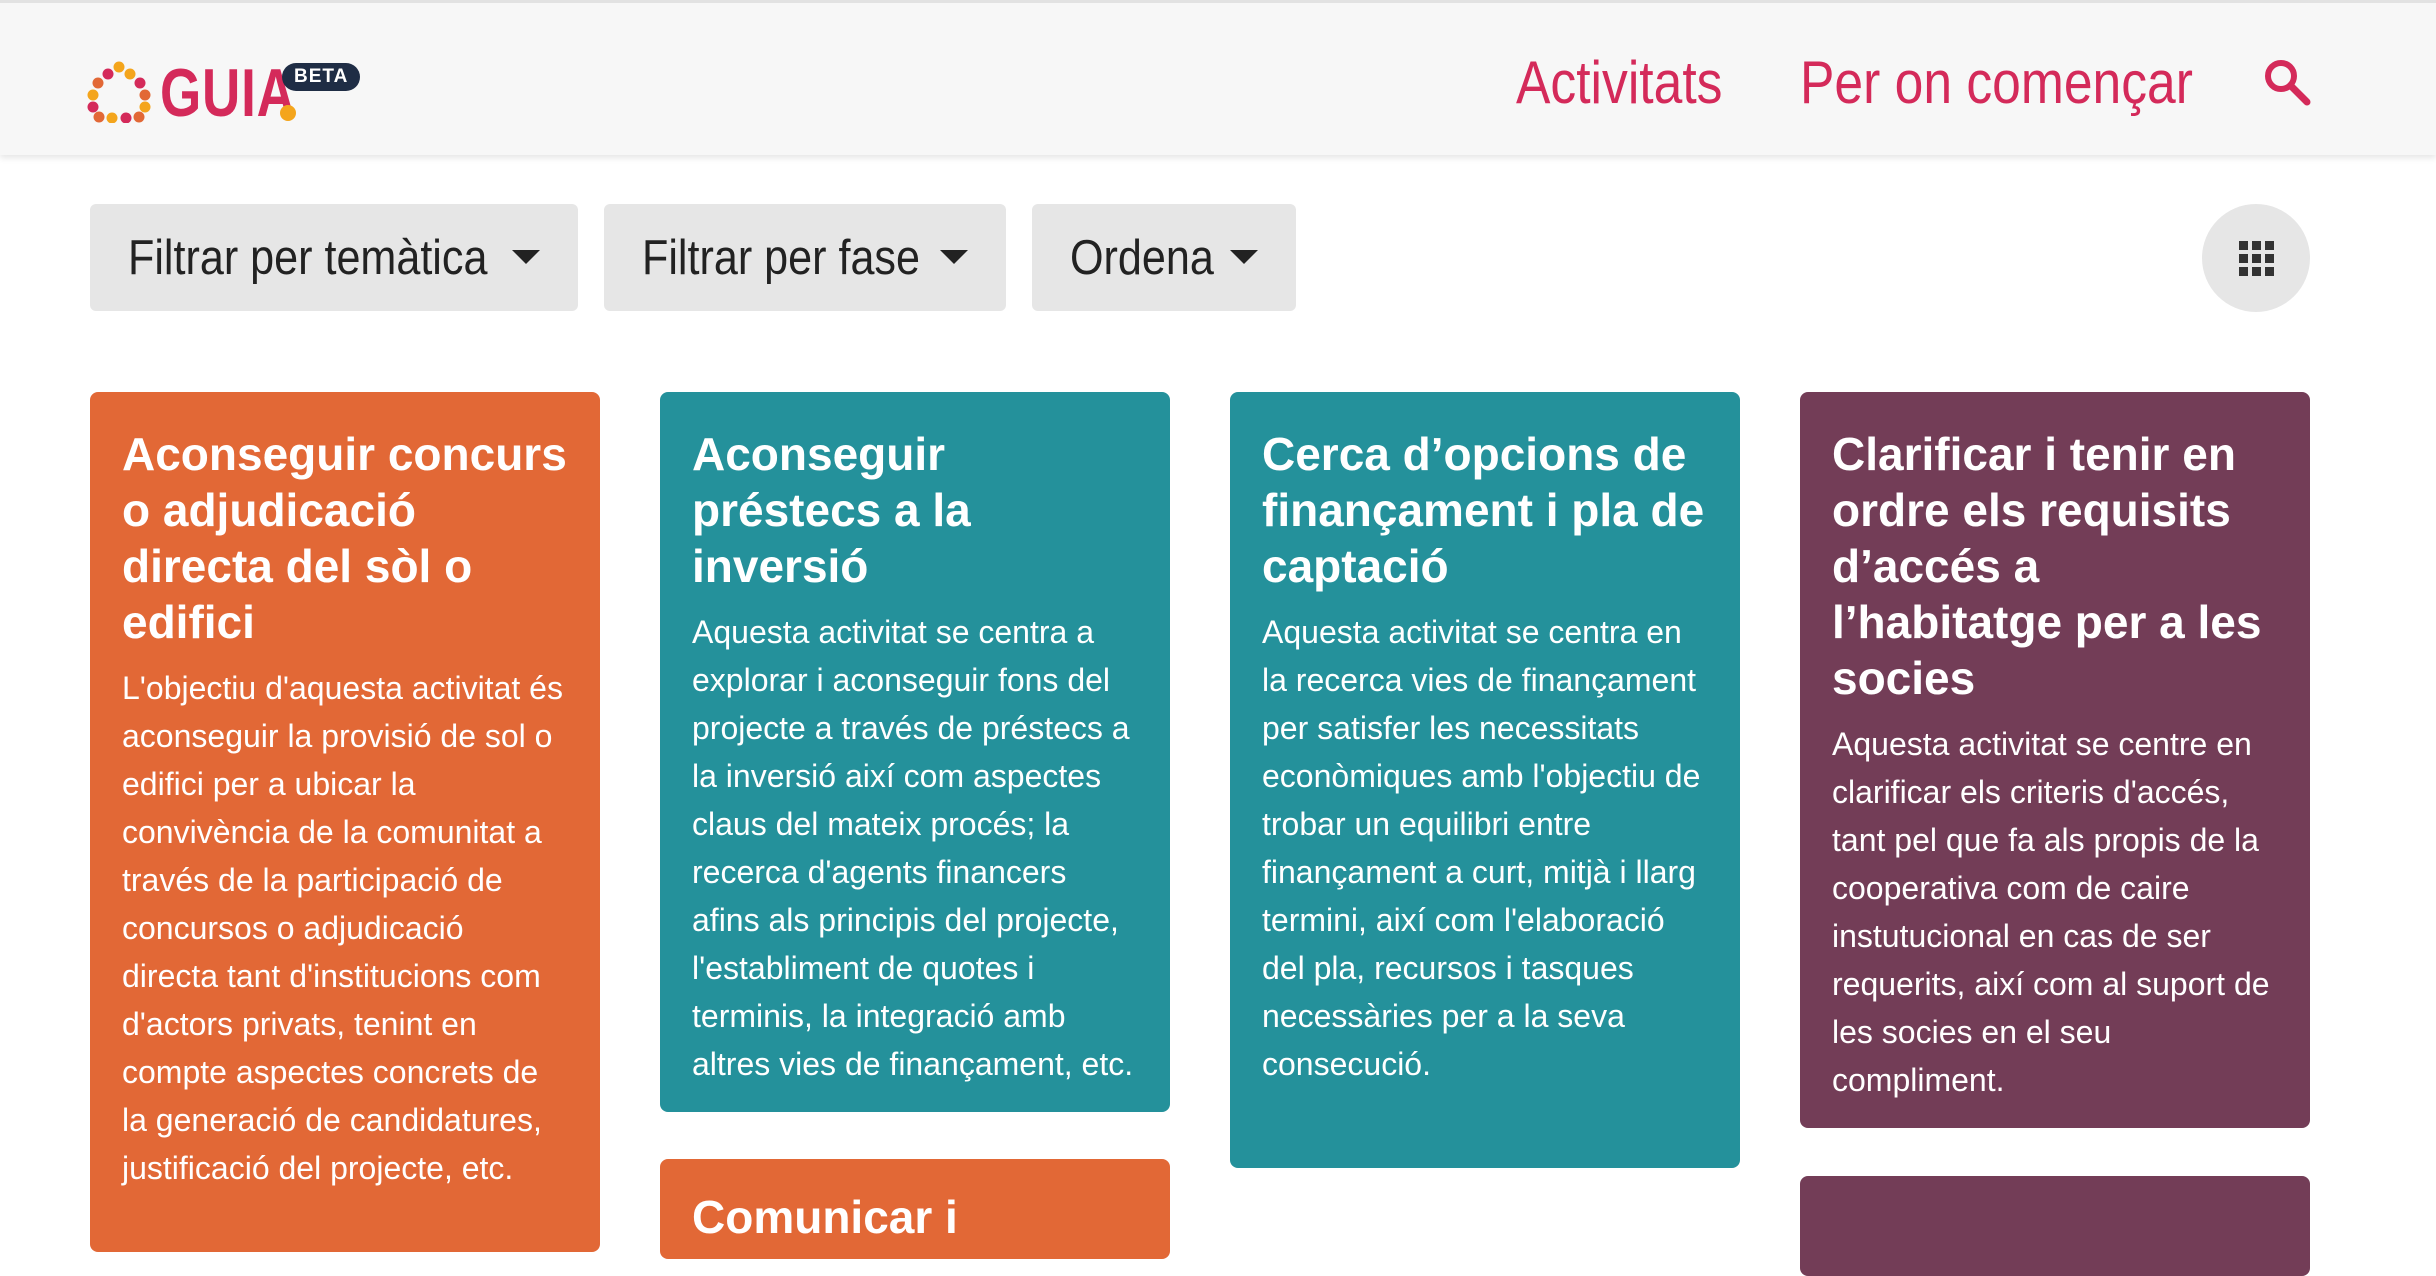 The width and height of the screenshot is (2436, 1276). Describe the element at coordinates (831, 510) in the screenshot. I see `activity-card-title: Aconseguir préstecs a la inversió` at that location.